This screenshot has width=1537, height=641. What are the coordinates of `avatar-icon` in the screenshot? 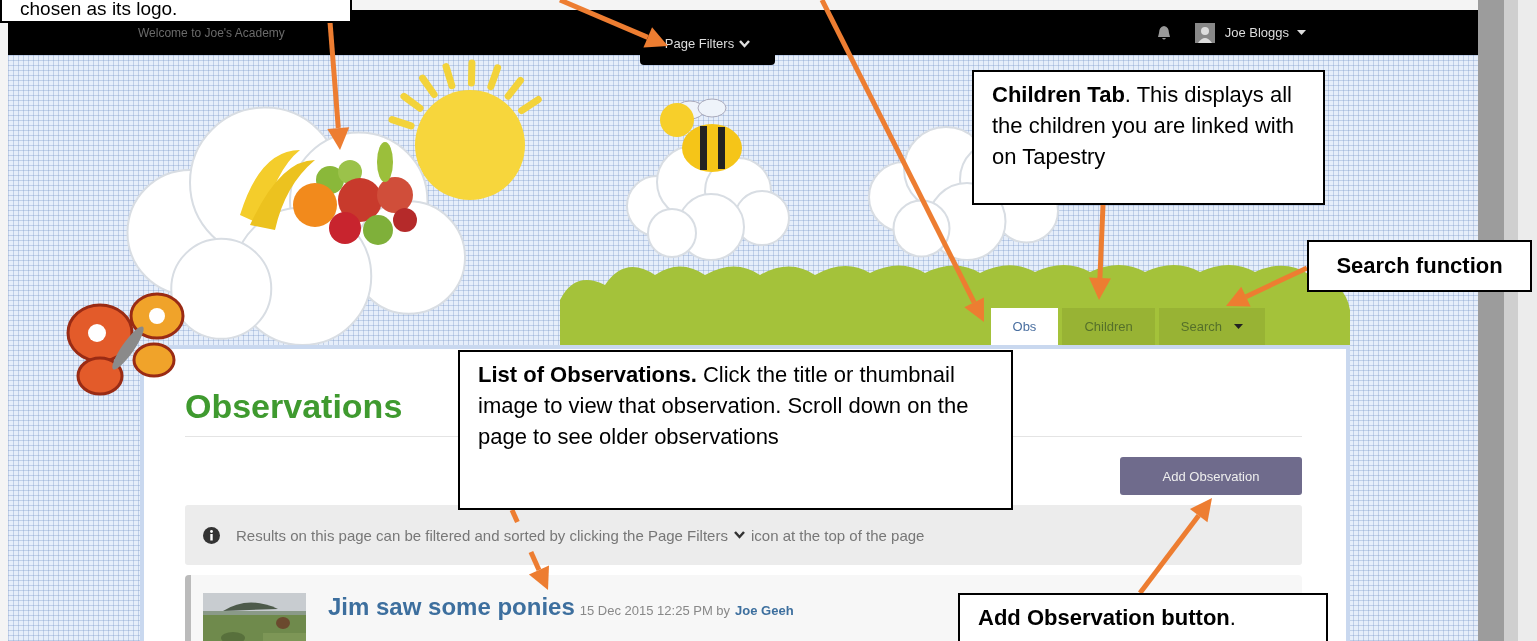 It's located at (1204, 32).